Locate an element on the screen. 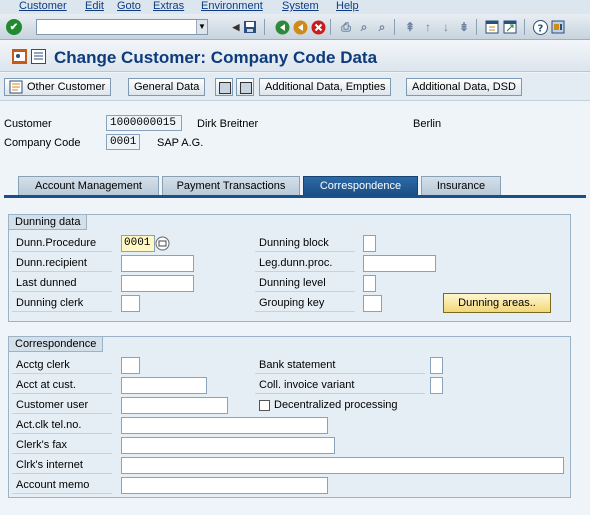 This screenshot has height=515, width=590. save-icon is located at coordinates (250, 27).